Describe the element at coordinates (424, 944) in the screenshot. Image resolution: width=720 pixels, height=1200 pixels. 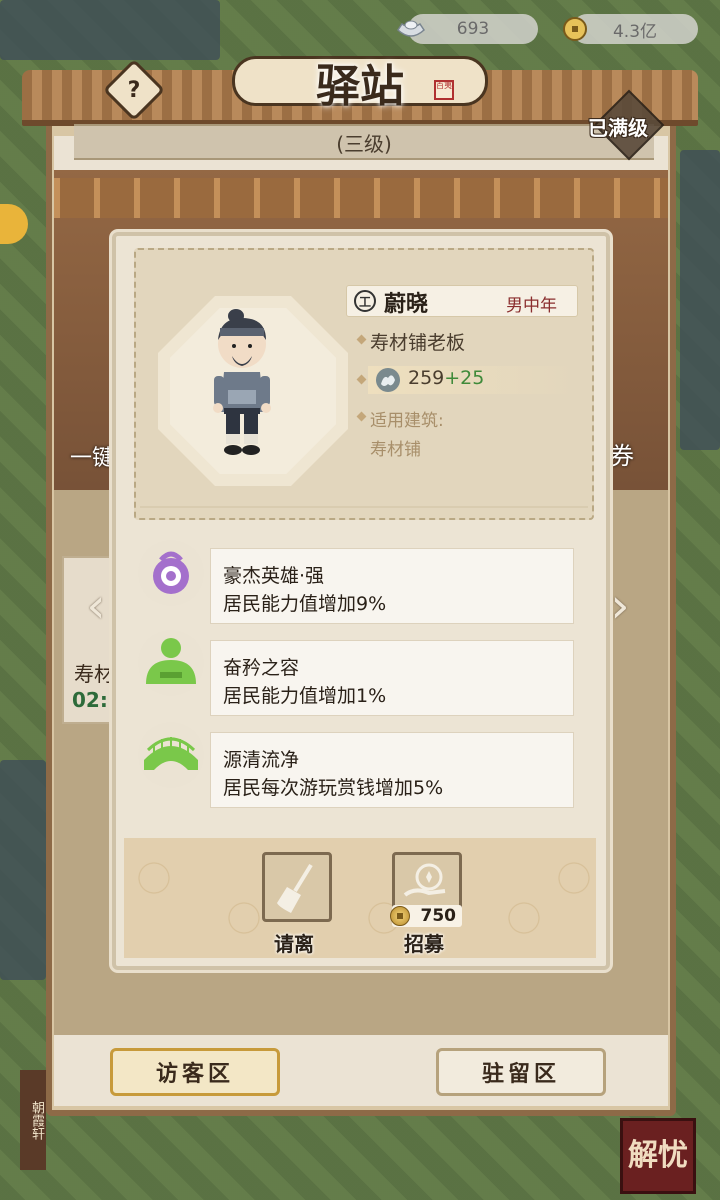
I see `recruit-label: 招募` at that location.